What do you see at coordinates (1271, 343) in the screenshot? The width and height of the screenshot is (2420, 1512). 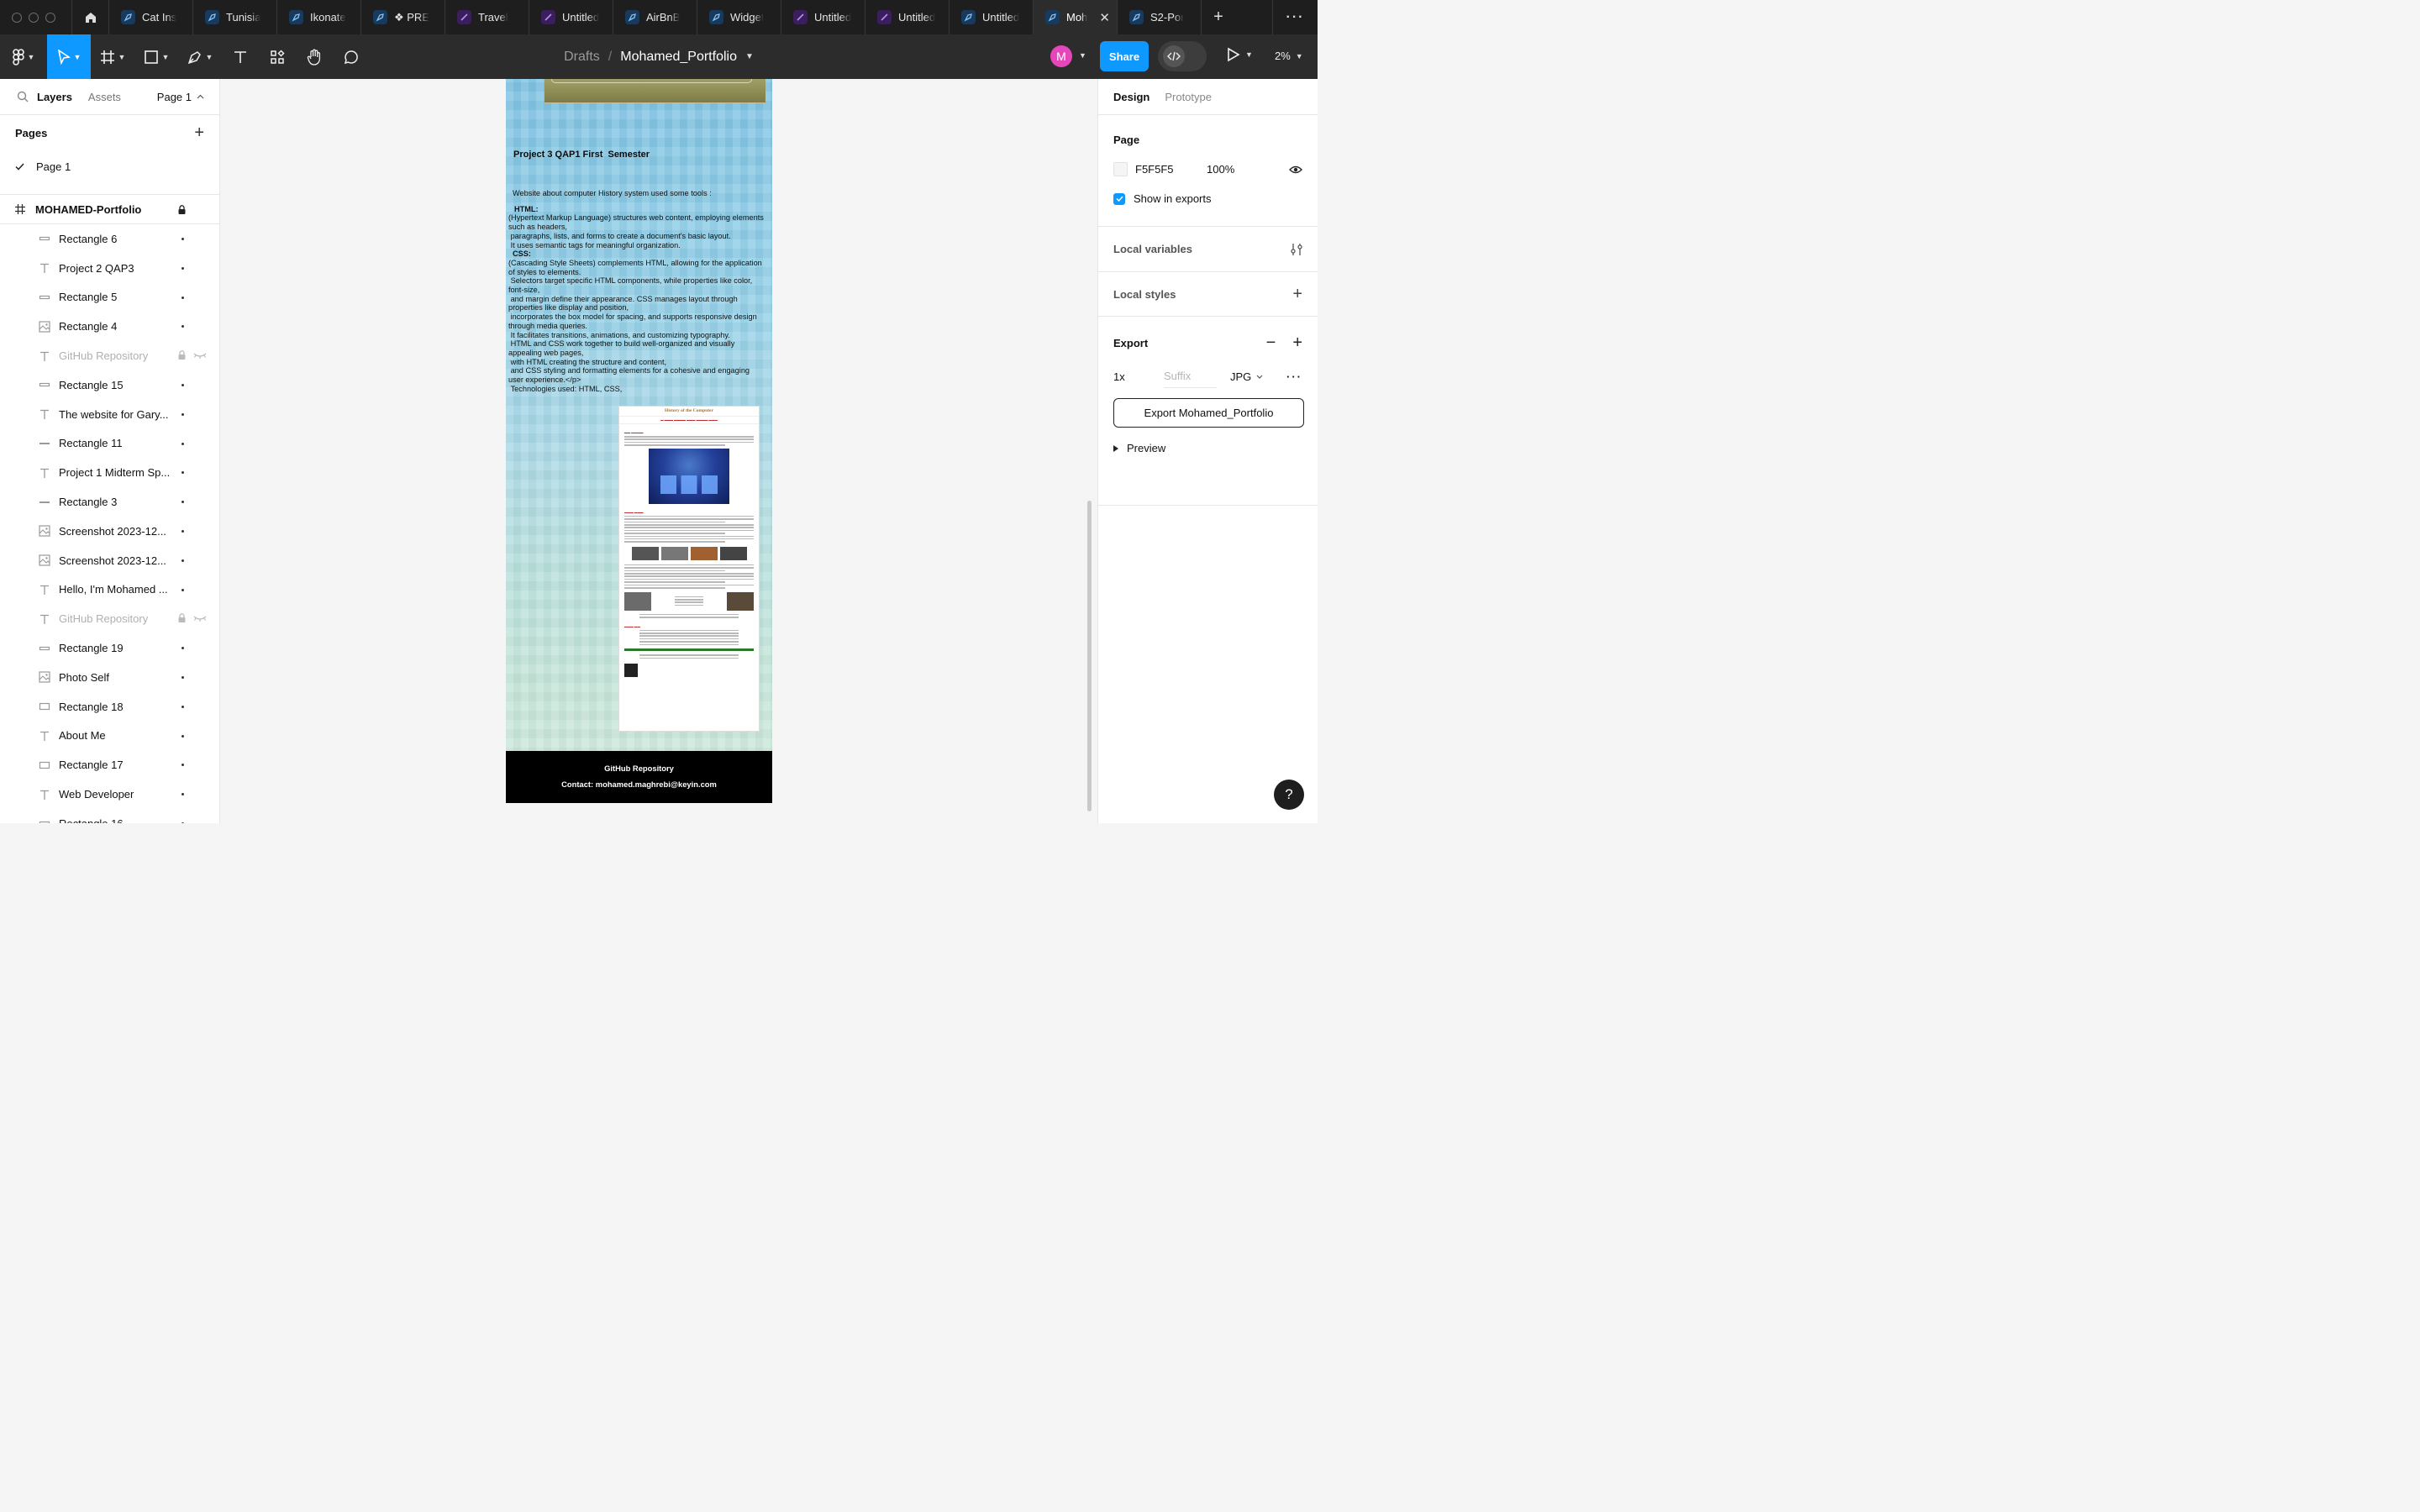 I see `remove-export-button: −` at bounding box center [1271, 343].